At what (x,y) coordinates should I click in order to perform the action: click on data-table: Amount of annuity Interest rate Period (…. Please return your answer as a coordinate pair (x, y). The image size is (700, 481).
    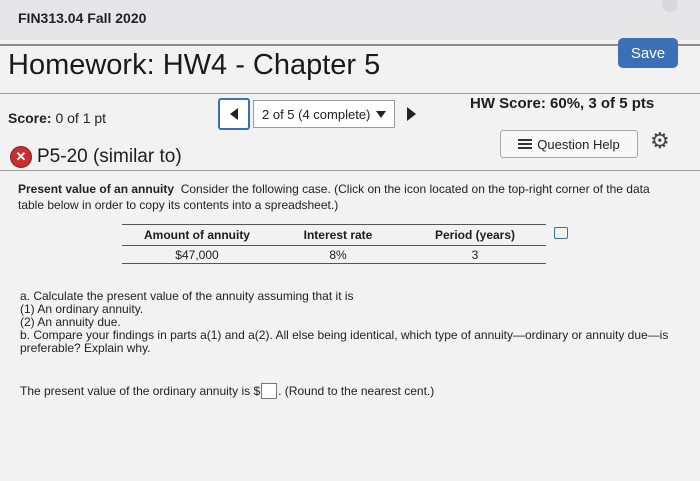
    Looking at the image, I should click on (334, 244).